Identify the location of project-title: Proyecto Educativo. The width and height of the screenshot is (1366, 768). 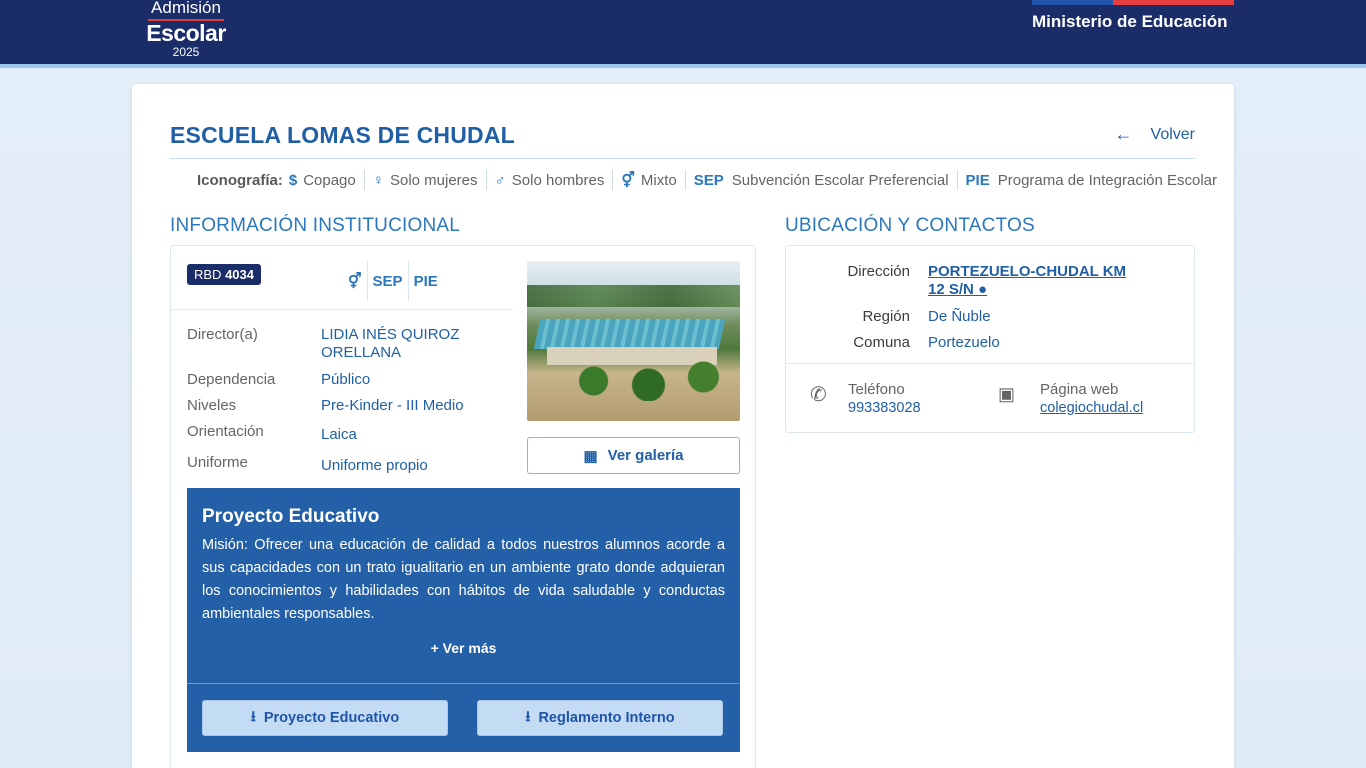
(291, 516).